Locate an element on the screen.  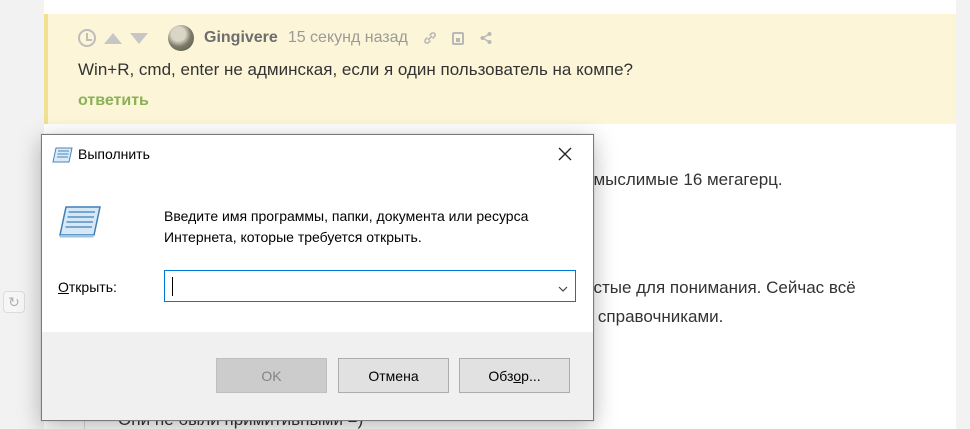
close-button is located at coordinates (565, 154).